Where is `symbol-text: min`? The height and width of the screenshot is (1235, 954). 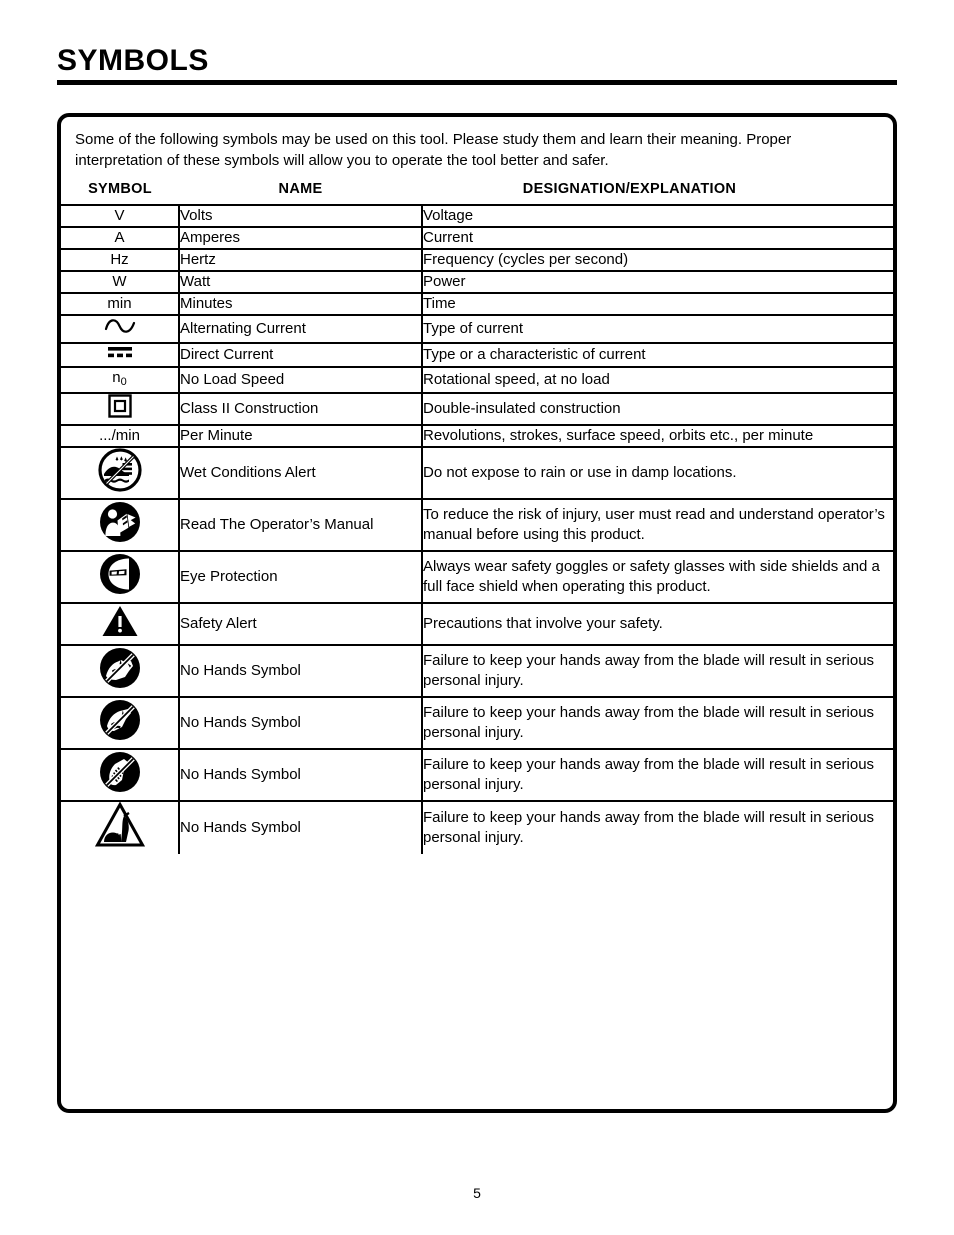
symbol-text: min is located at coordinates (119, 303).